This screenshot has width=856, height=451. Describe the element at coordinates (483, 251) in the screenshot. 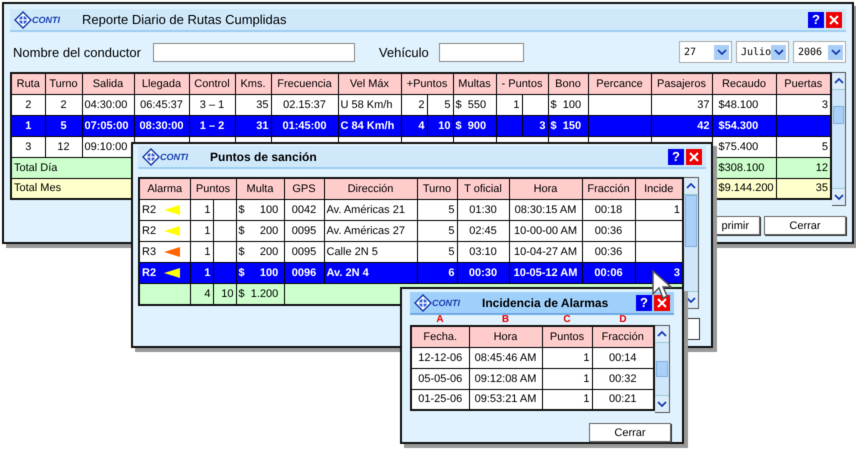

I see `table-cell: 03:10` at that location.